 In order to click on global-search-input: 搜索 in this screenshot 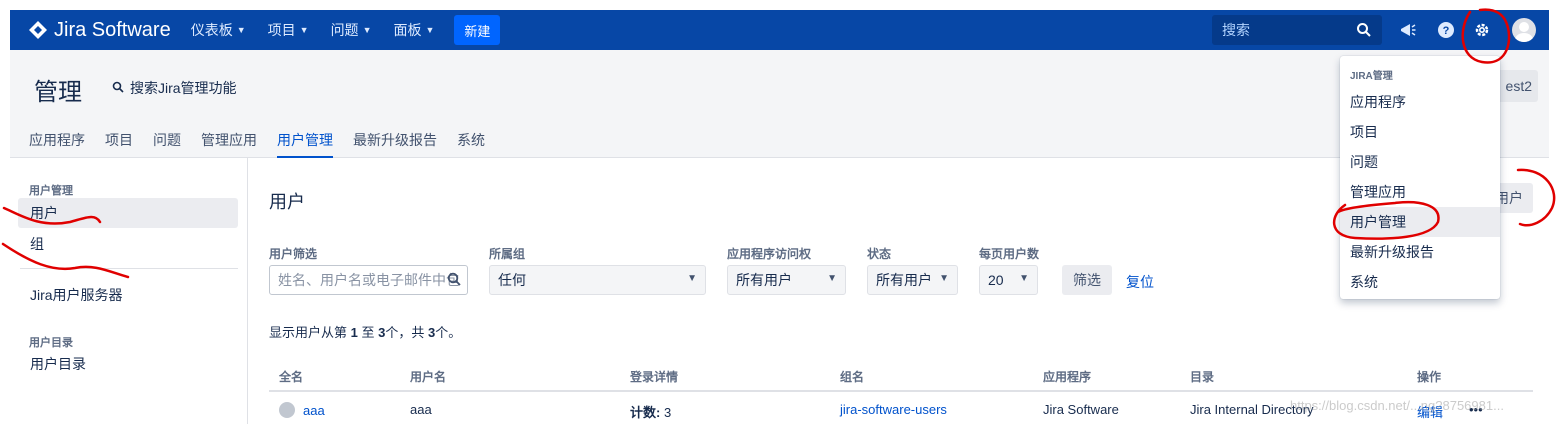, I will do `click(1297, 30)`.